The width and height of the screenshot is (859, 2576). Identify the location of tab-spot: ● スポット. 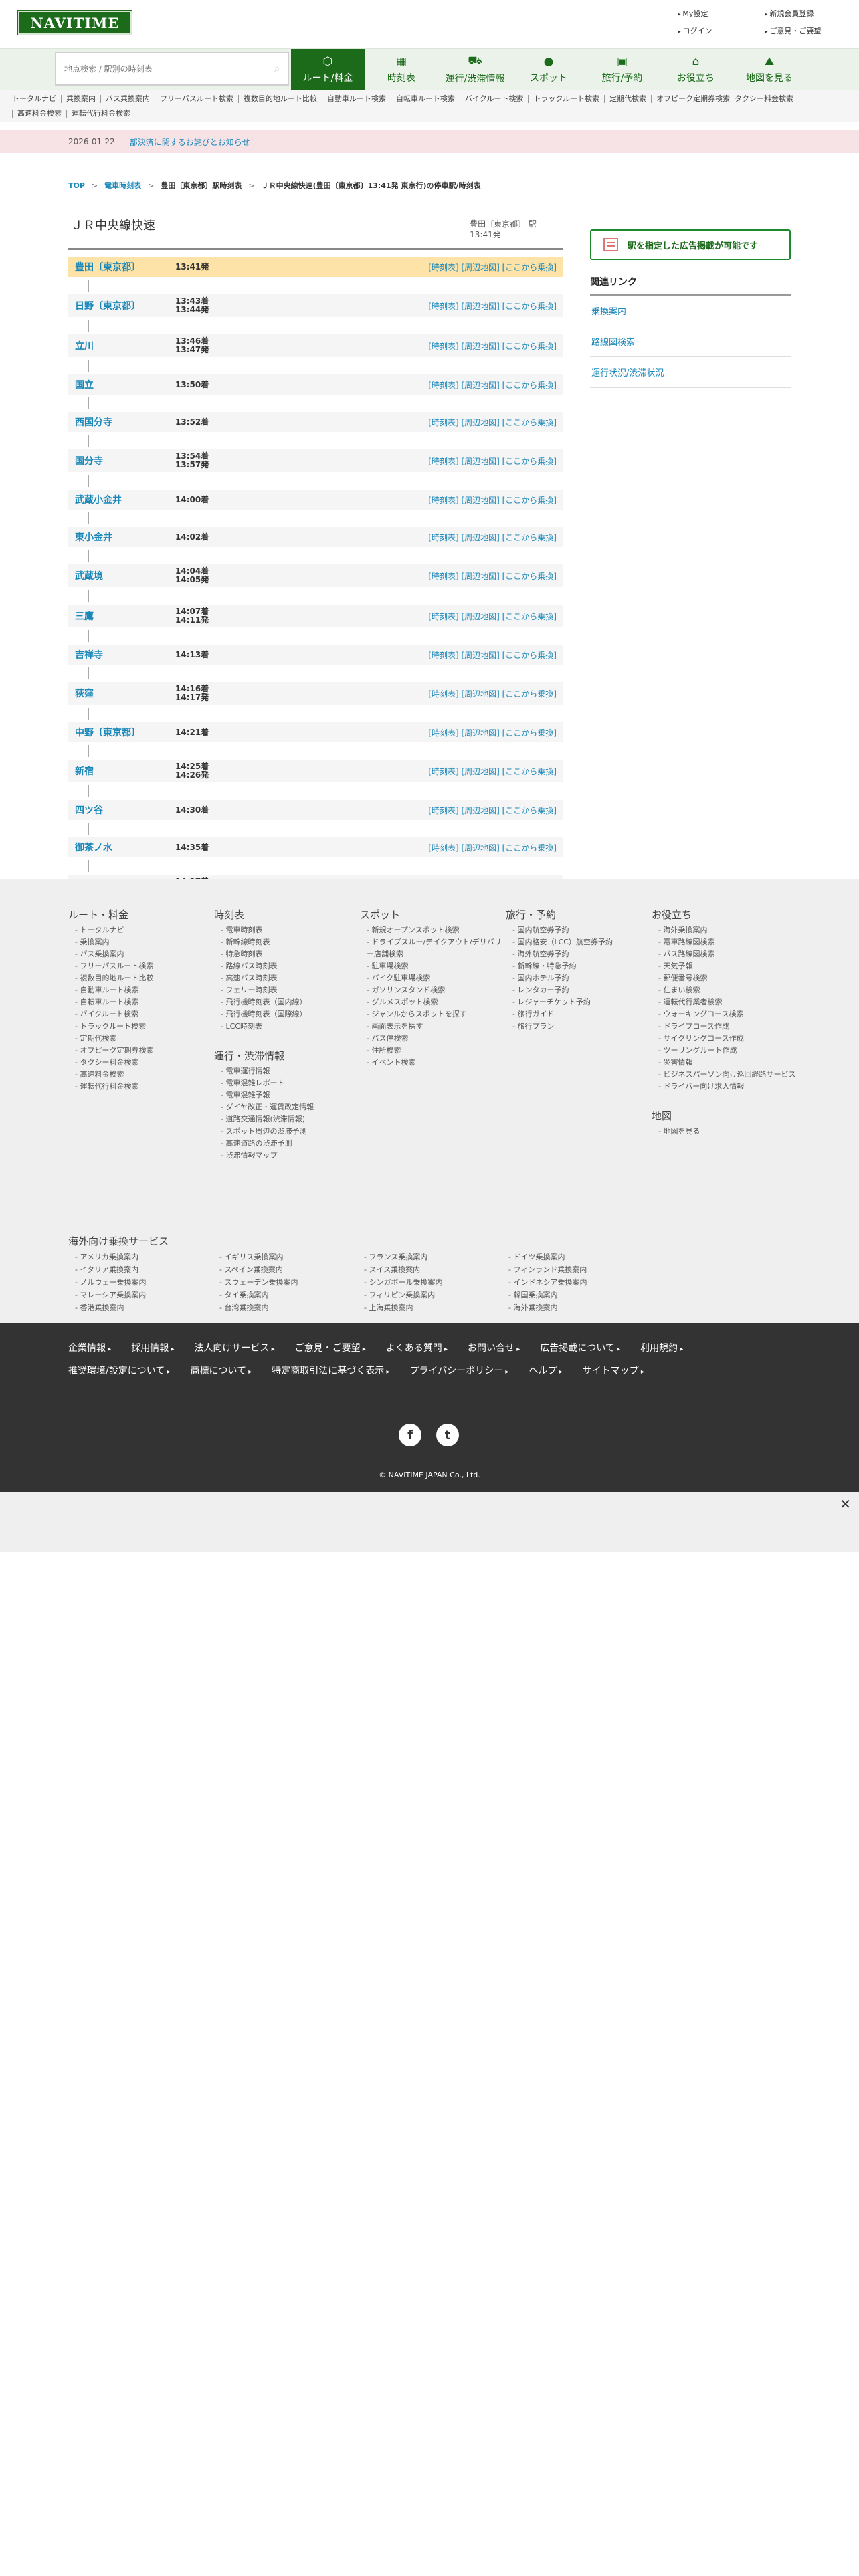
(548, 69).